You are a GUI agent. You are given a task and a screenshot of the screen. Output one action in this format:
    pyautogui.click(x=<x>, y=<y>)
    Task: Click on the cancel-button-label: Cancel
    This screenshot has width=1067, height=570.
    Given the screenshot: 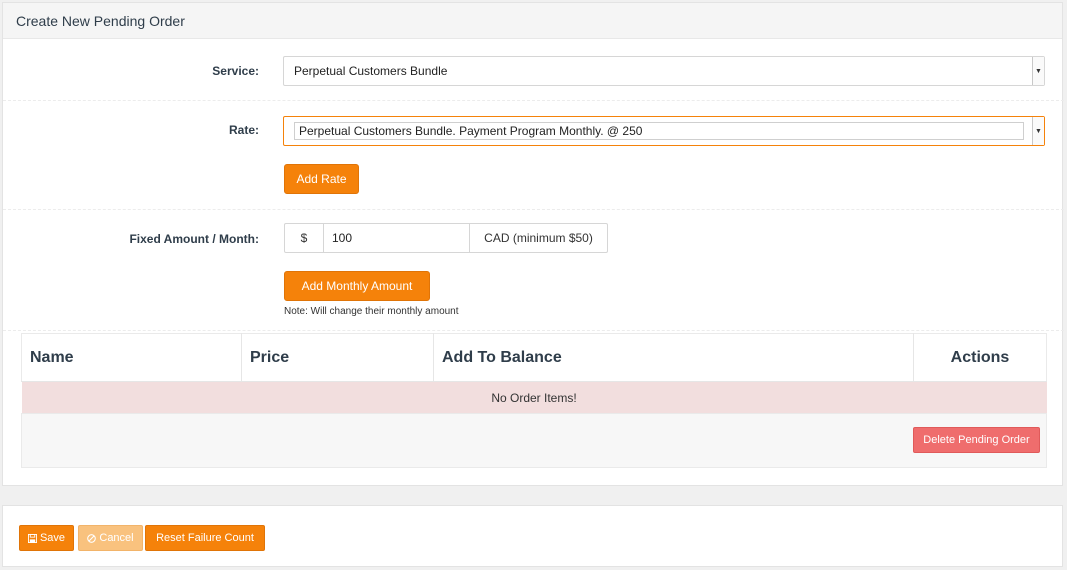 What is the action you would take?
    pyautogui.click(x=116, y=538)
    